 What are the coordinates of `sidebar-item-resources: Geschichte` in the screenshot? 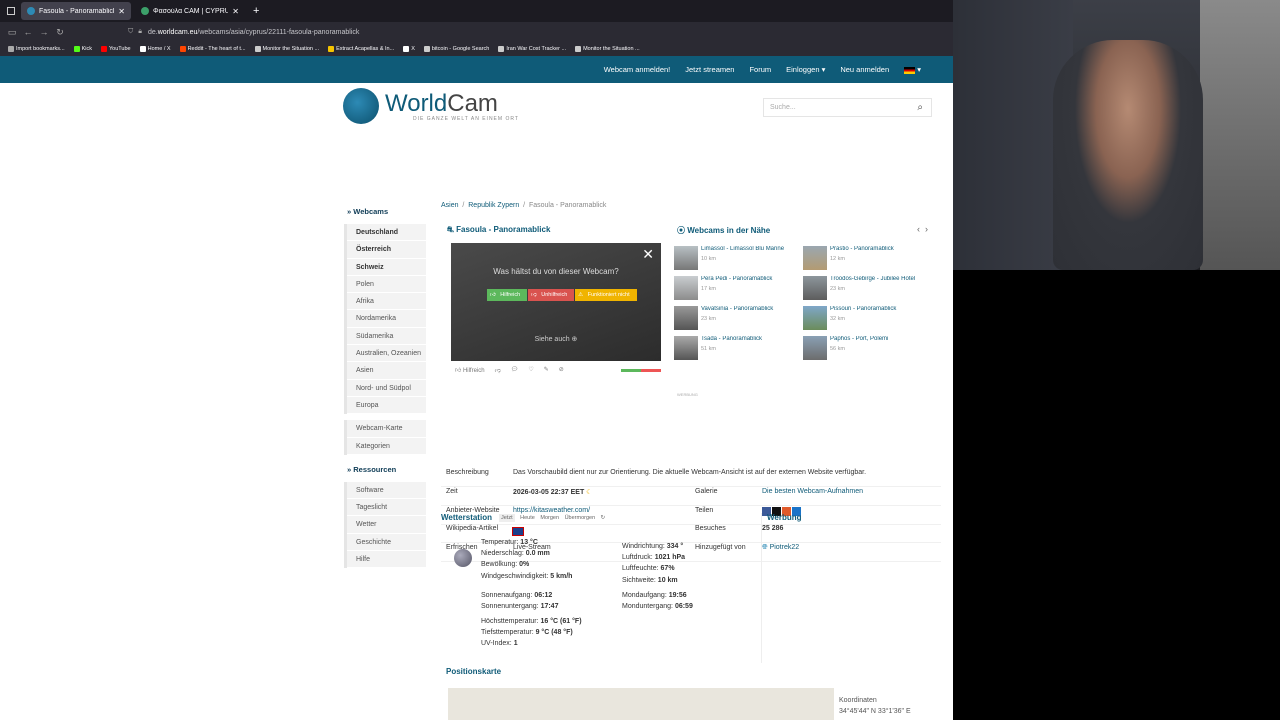 It's located at (386, 543).